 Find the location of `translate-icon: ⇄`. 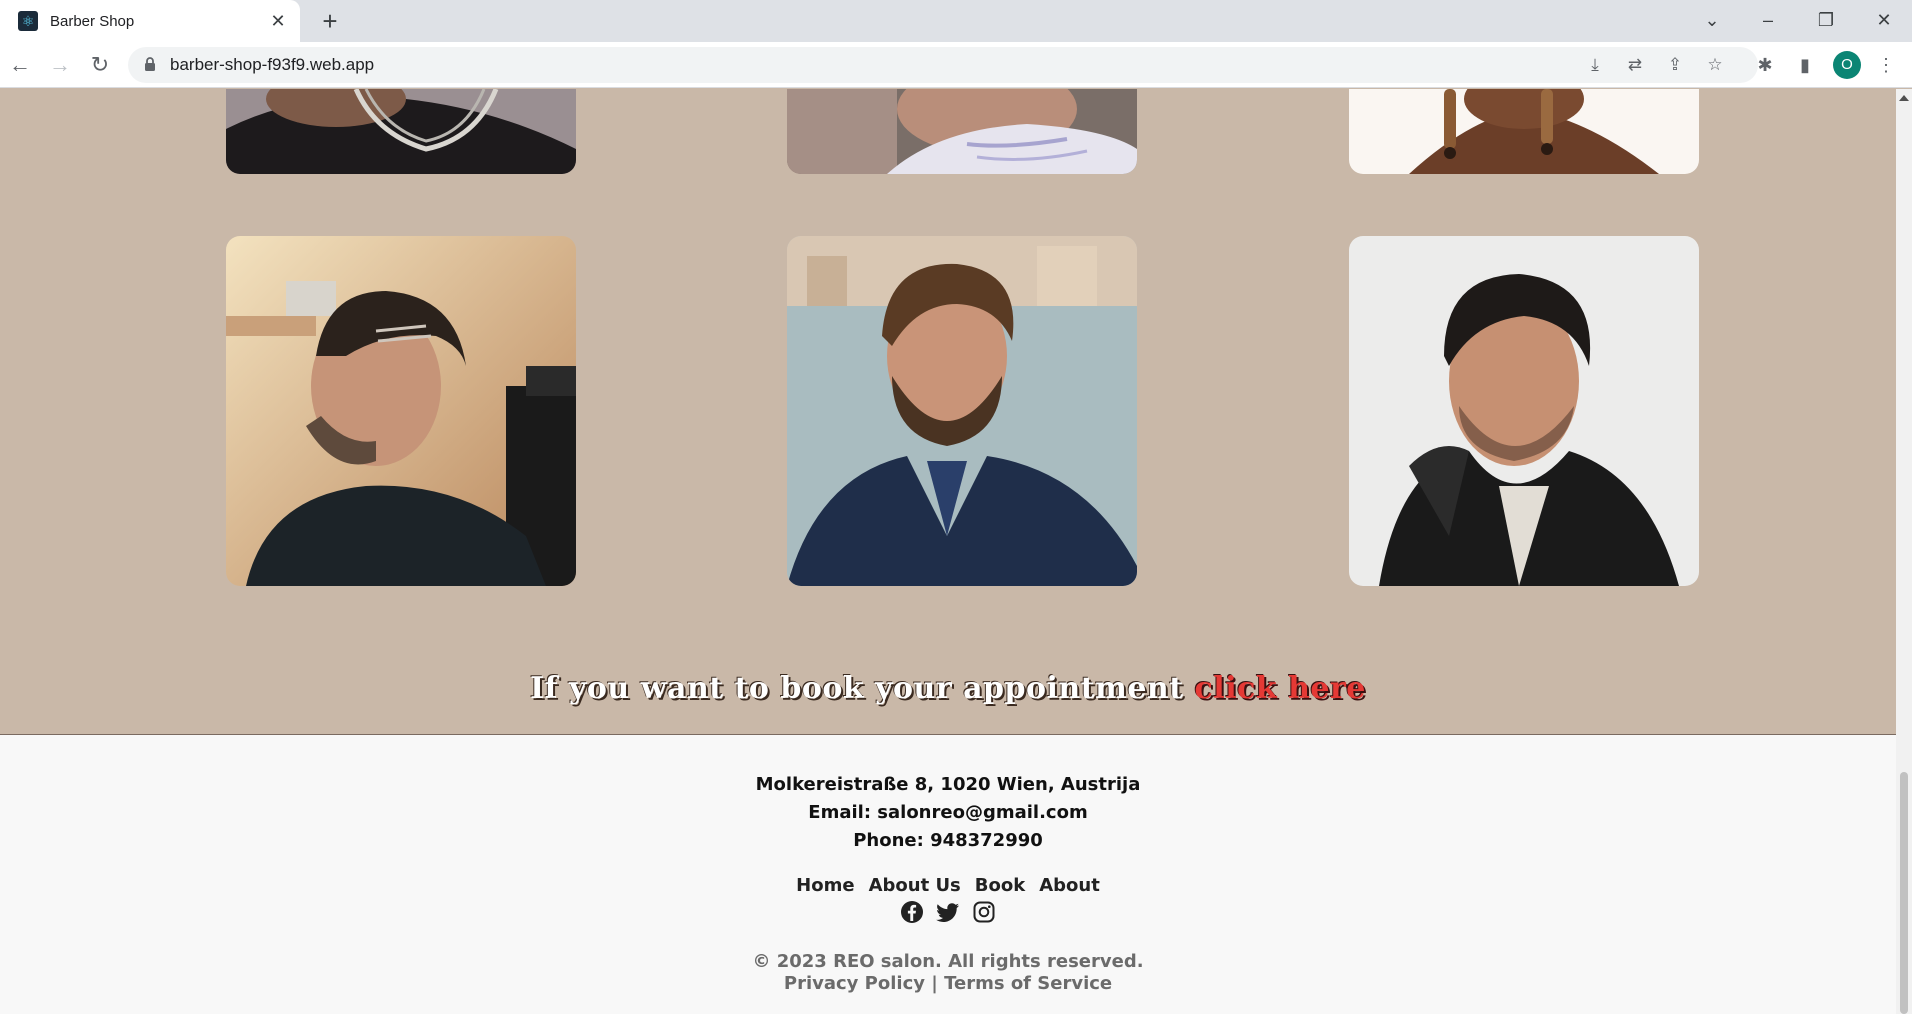

translate-icon: ⇄ is located at coordinates (1635, 65).